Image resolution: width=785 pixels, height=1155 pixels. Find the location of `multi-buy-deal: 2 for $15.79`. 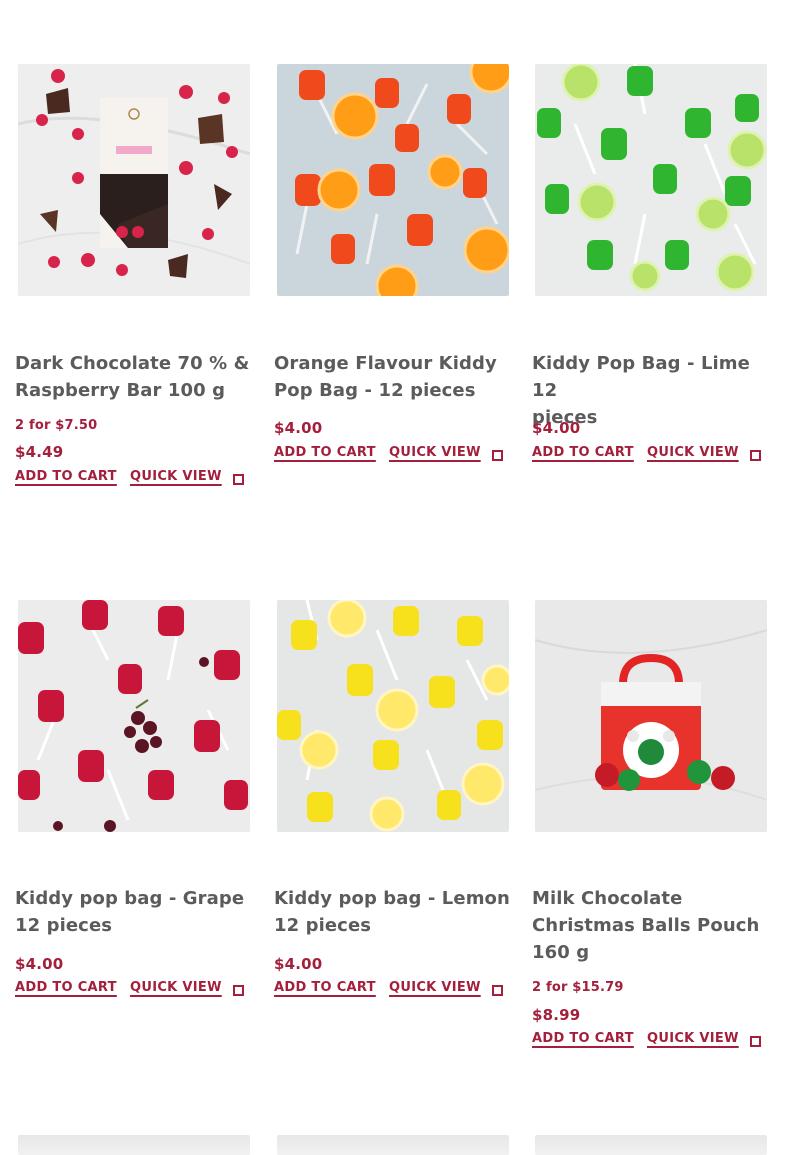

multi-buy-deal: 2 for $15.79 is located at coordinates (578, 987).